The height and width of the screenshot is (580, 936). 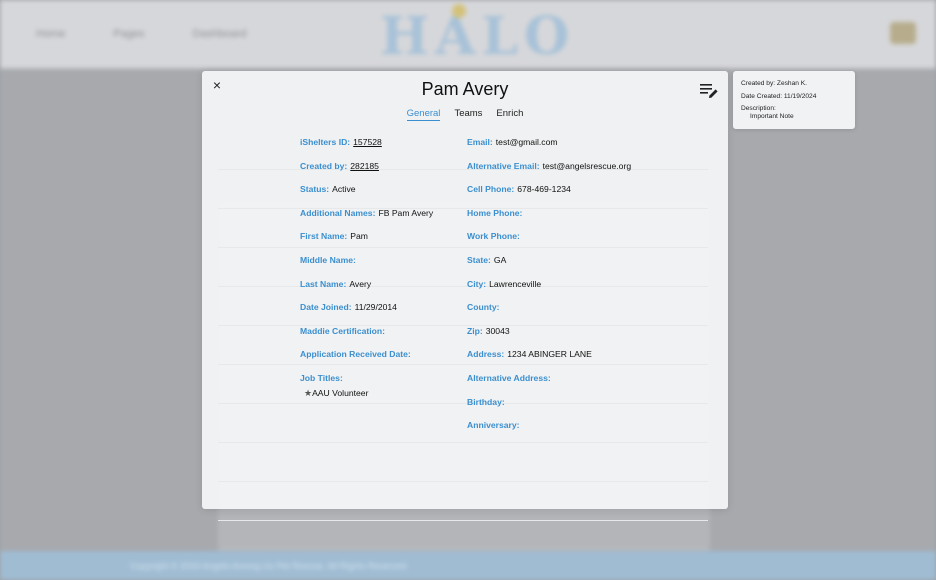 I want to click on field-label: Birthday:, so click(x=486, y=401).